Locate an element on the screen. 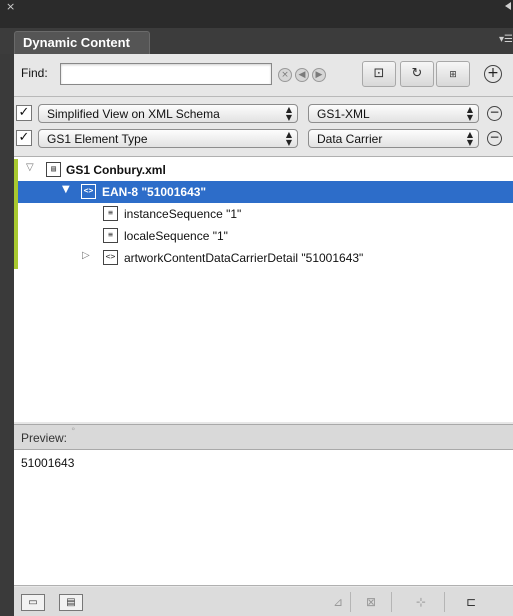 Image resolution: width=513 pixels, height=616 pixels. previous-result-icon: ◀ is located at coordinates (302, 75).